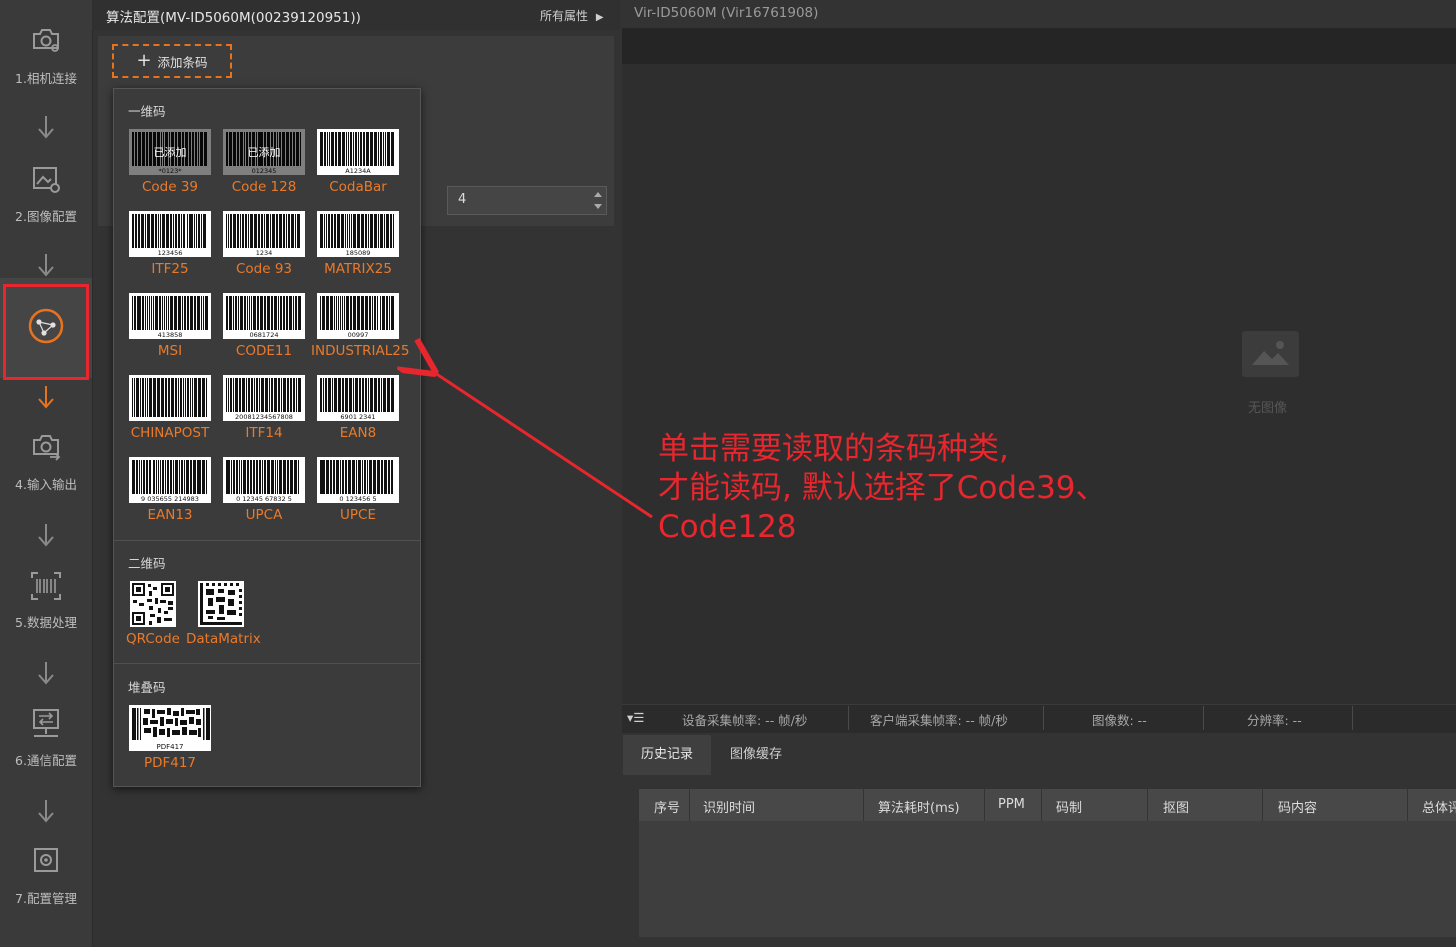 The image size is (1456, 947). What do you see at coordinates (727, 527) in the screenshot?
I see `annotation-line: Code128` at bounding box center [727, 527].